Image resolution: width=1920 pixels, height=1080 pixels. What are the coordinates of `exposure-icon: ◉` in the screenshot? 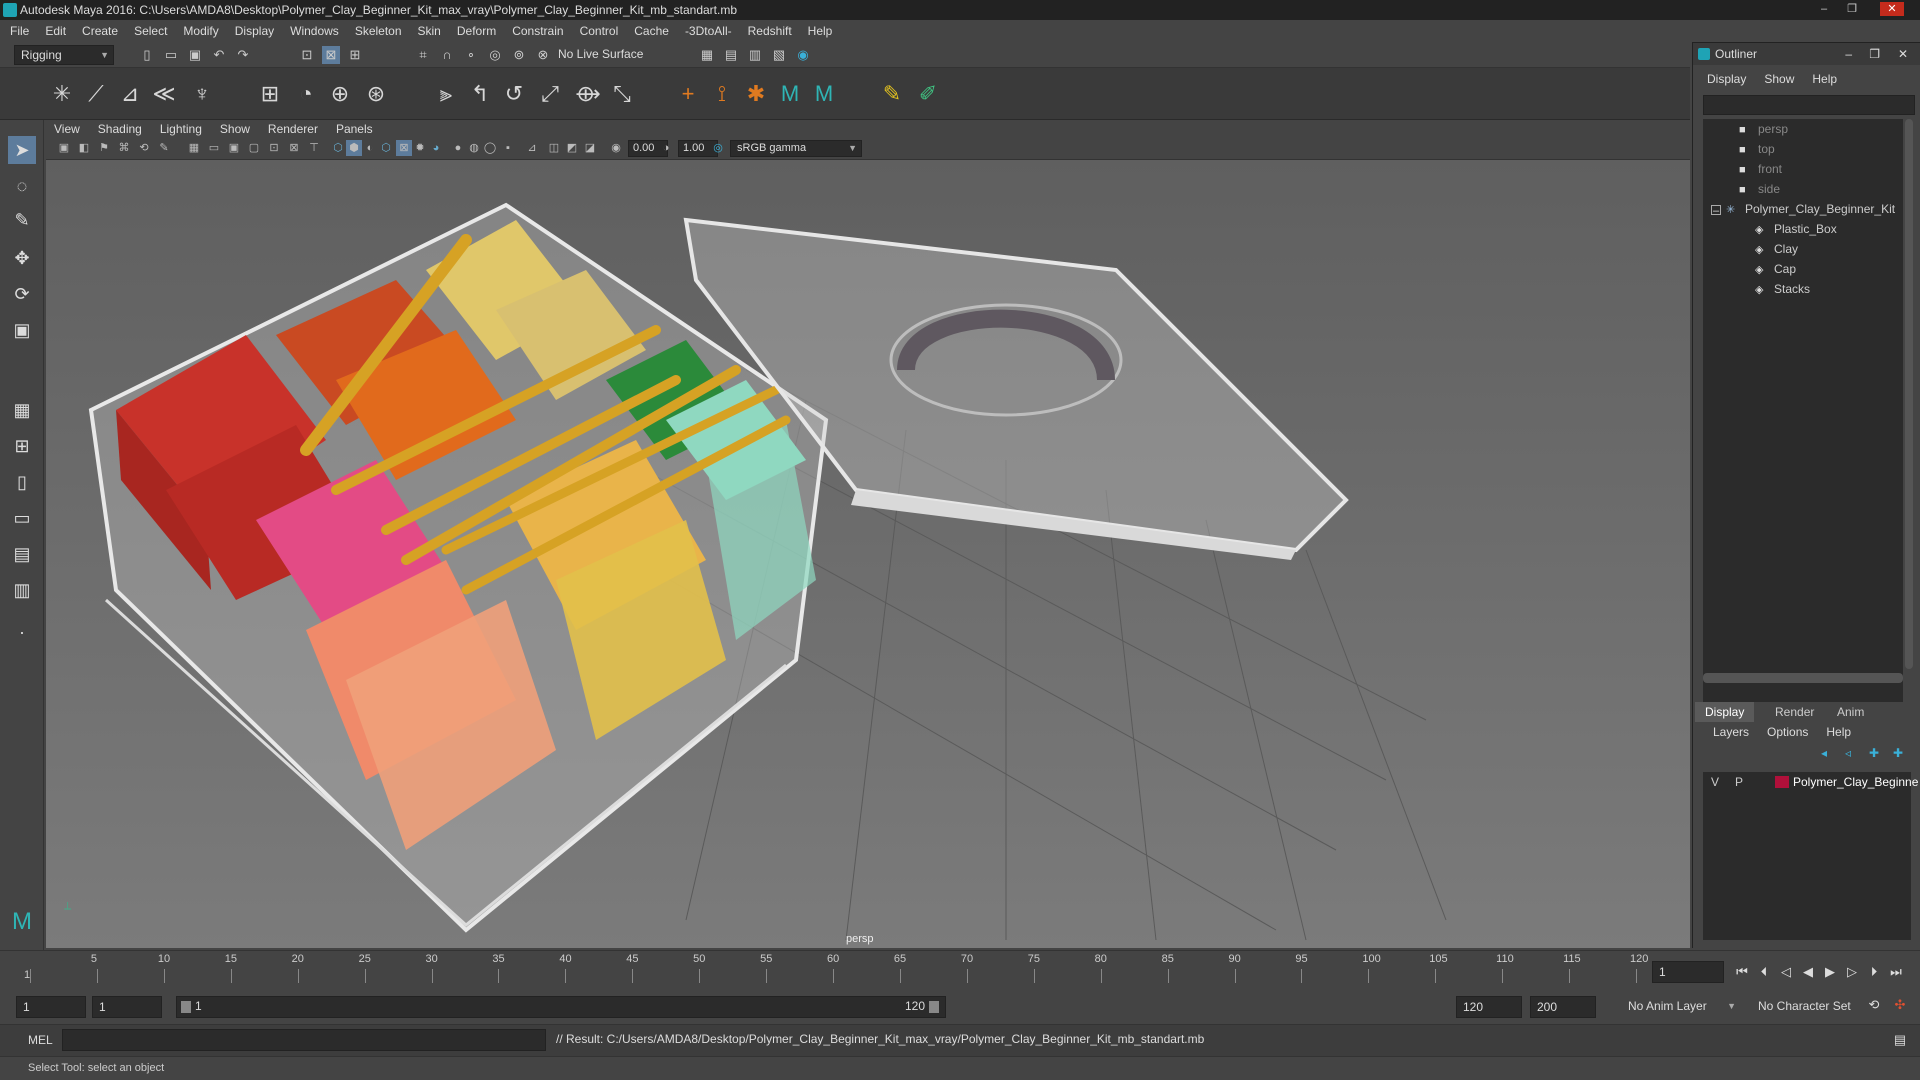 It's located at (616, 148).